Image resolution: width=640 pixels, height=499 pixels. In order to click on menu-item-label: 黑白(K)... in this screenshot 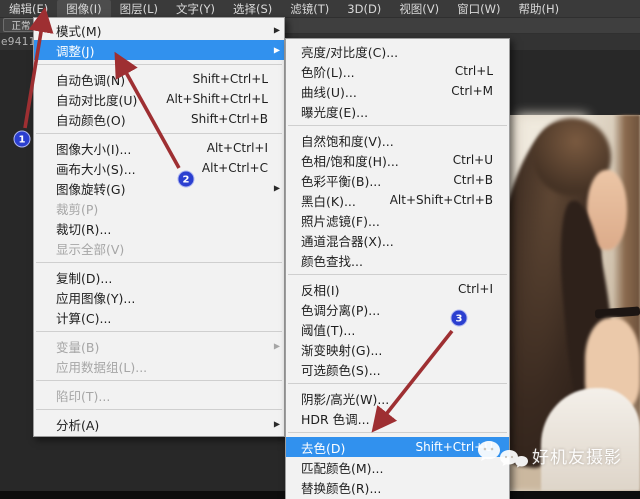, I will do `click(328, 201)`.